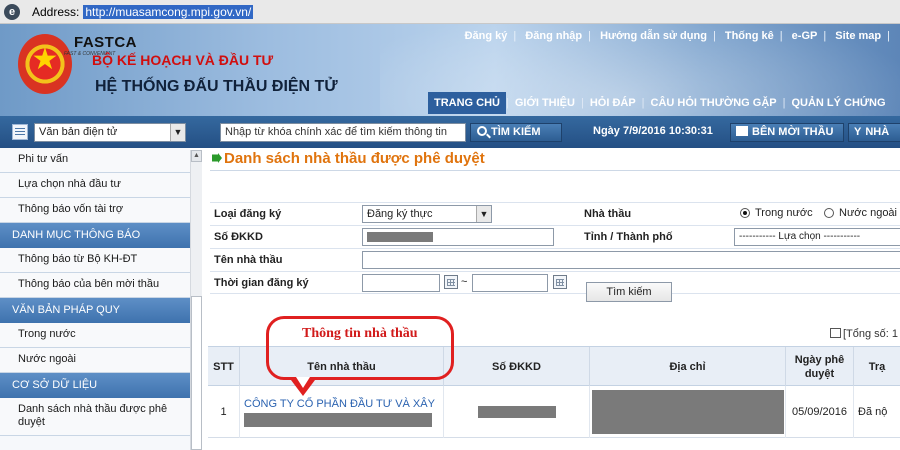 The height and width of the screenshot is (450, 900). What do you see at coordinates (401, 283) in the screenshot?
I see `date-from-input` at bounding box center [401, 283].